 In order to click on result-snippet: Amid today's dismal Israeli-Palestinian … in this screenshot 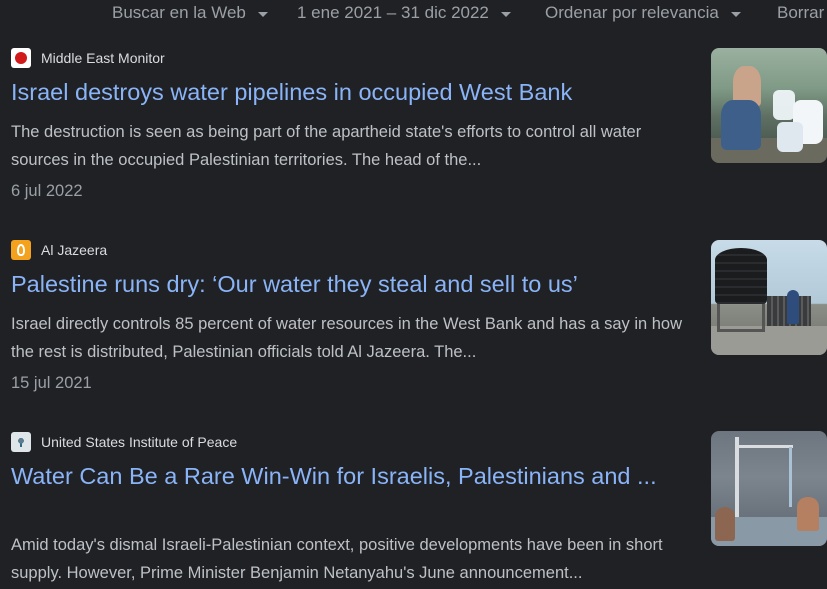, I will do `click(337, 559)`.